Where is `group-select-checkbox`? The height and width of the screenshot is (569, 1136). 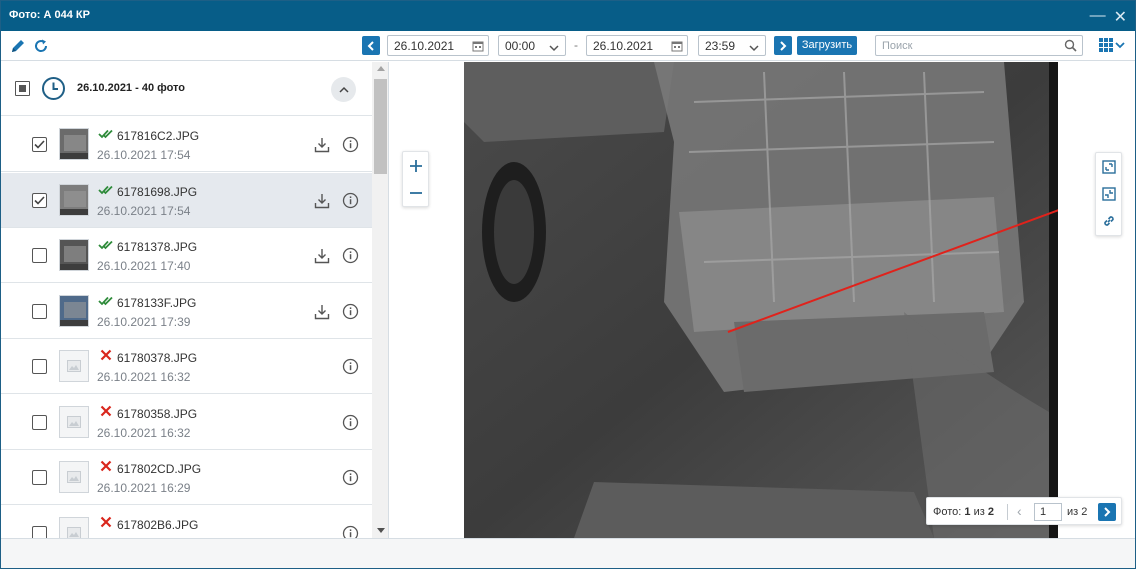 group-select-checkbox is located at coordinates (22, 88).